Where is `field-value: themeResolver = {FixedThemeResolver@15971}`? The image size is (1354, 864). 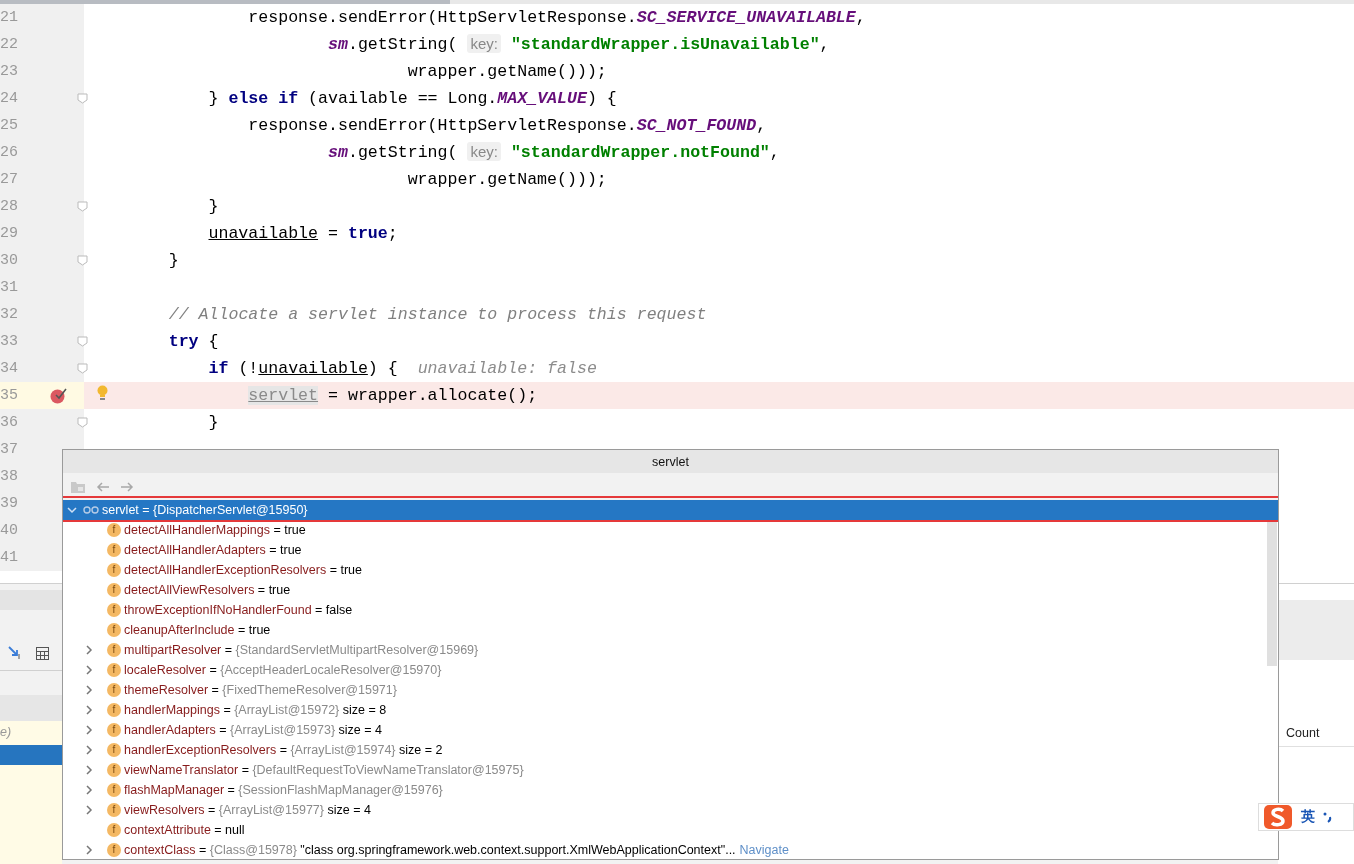
field-value: themeResolver = {FixedThemeResolver@15971} is located at coordinates (260, 690).